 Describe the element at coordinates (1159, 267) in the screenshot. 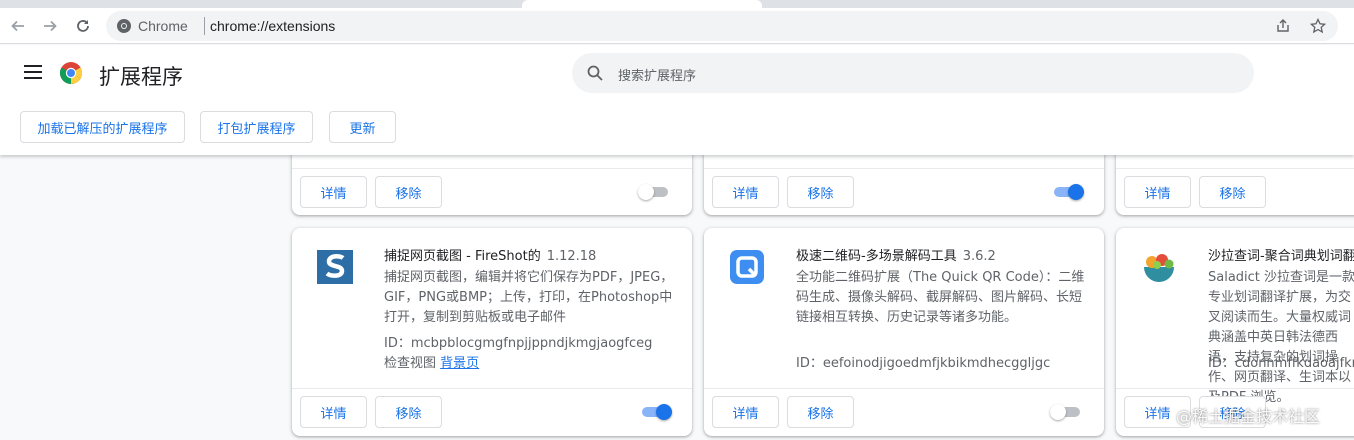

I see `saladict-icon` at that location.